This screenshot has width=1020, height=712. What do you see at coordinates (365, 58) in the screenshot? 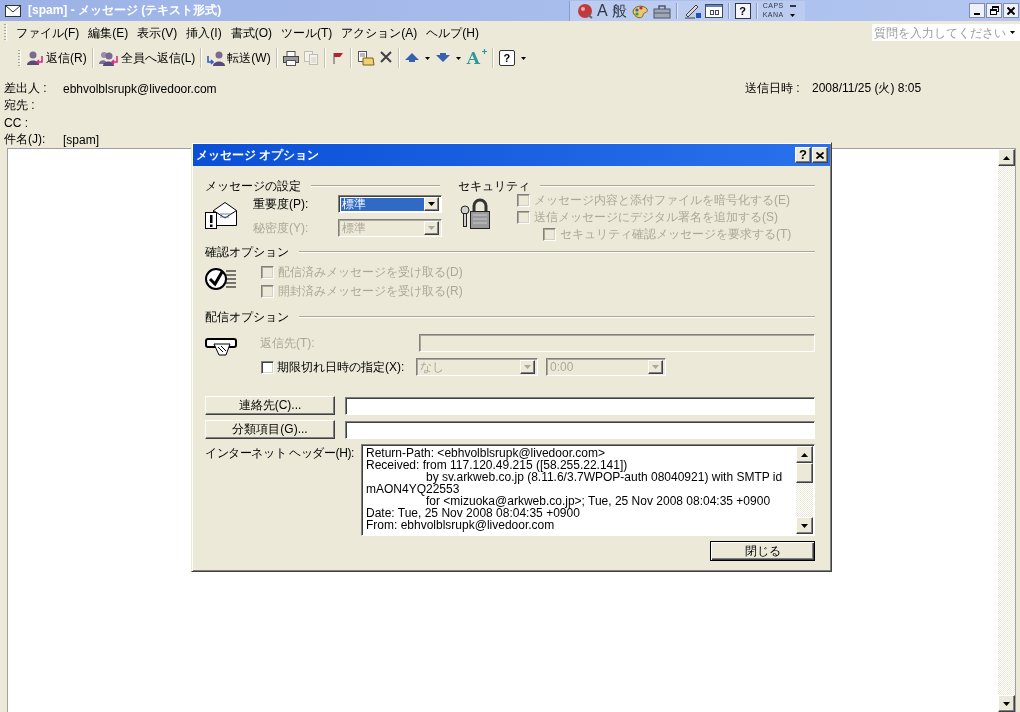
I see `folder-page-icon` at bounding box center [365, 58].